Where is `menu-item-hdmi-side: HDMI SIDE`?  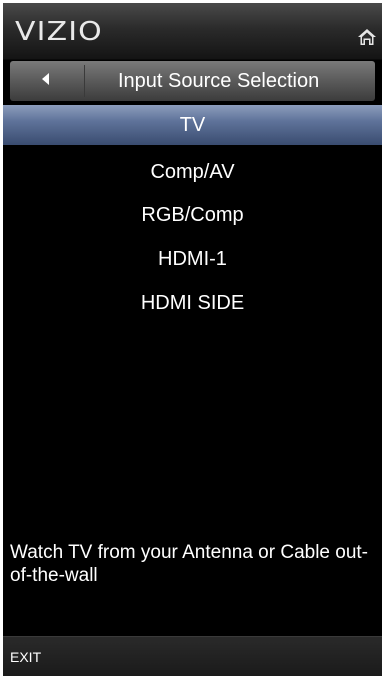 menu-item-hdmi-side: HDMI SIDE is located at coordinates (192, 303).